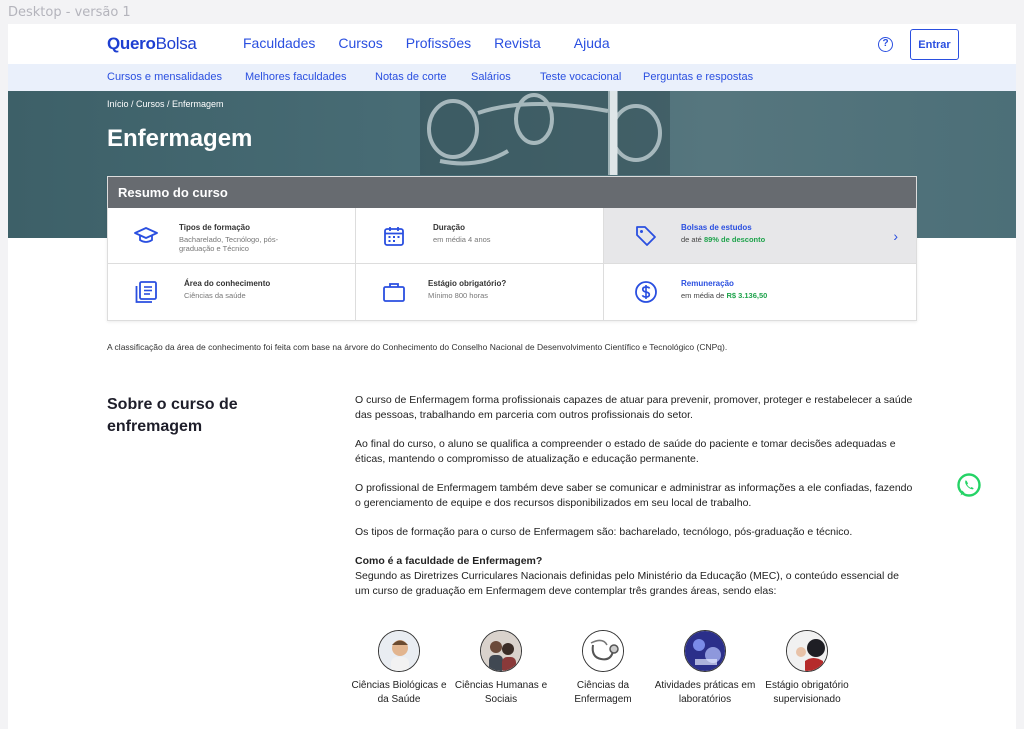 The image size is (1024, 729). Describe the element at coordinates (399, 692) in the screenshot. I see `area-label: Ciências Biológicas e da Saúde` at that location.